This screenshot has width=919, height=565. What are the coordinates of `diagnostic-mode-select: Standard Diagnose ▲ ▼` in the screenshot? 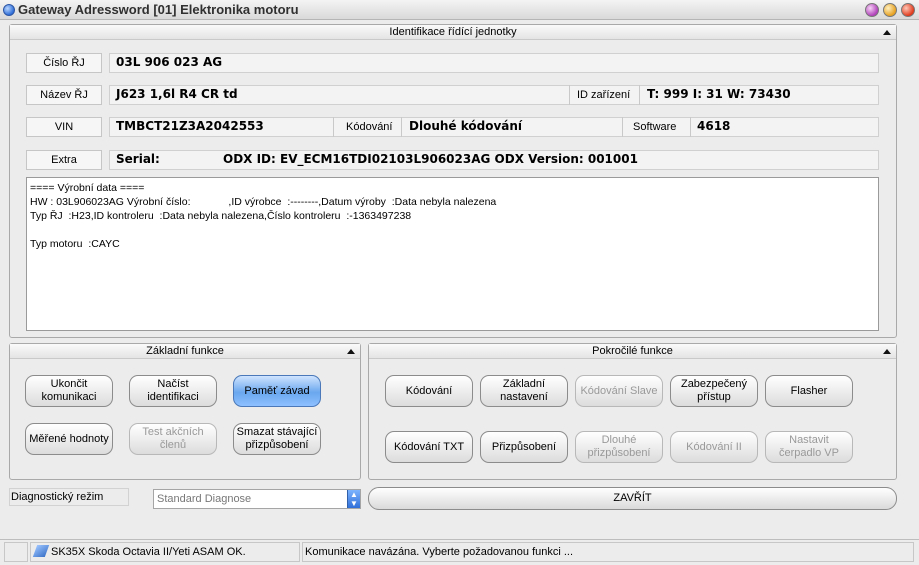 It's located at (257, 499).